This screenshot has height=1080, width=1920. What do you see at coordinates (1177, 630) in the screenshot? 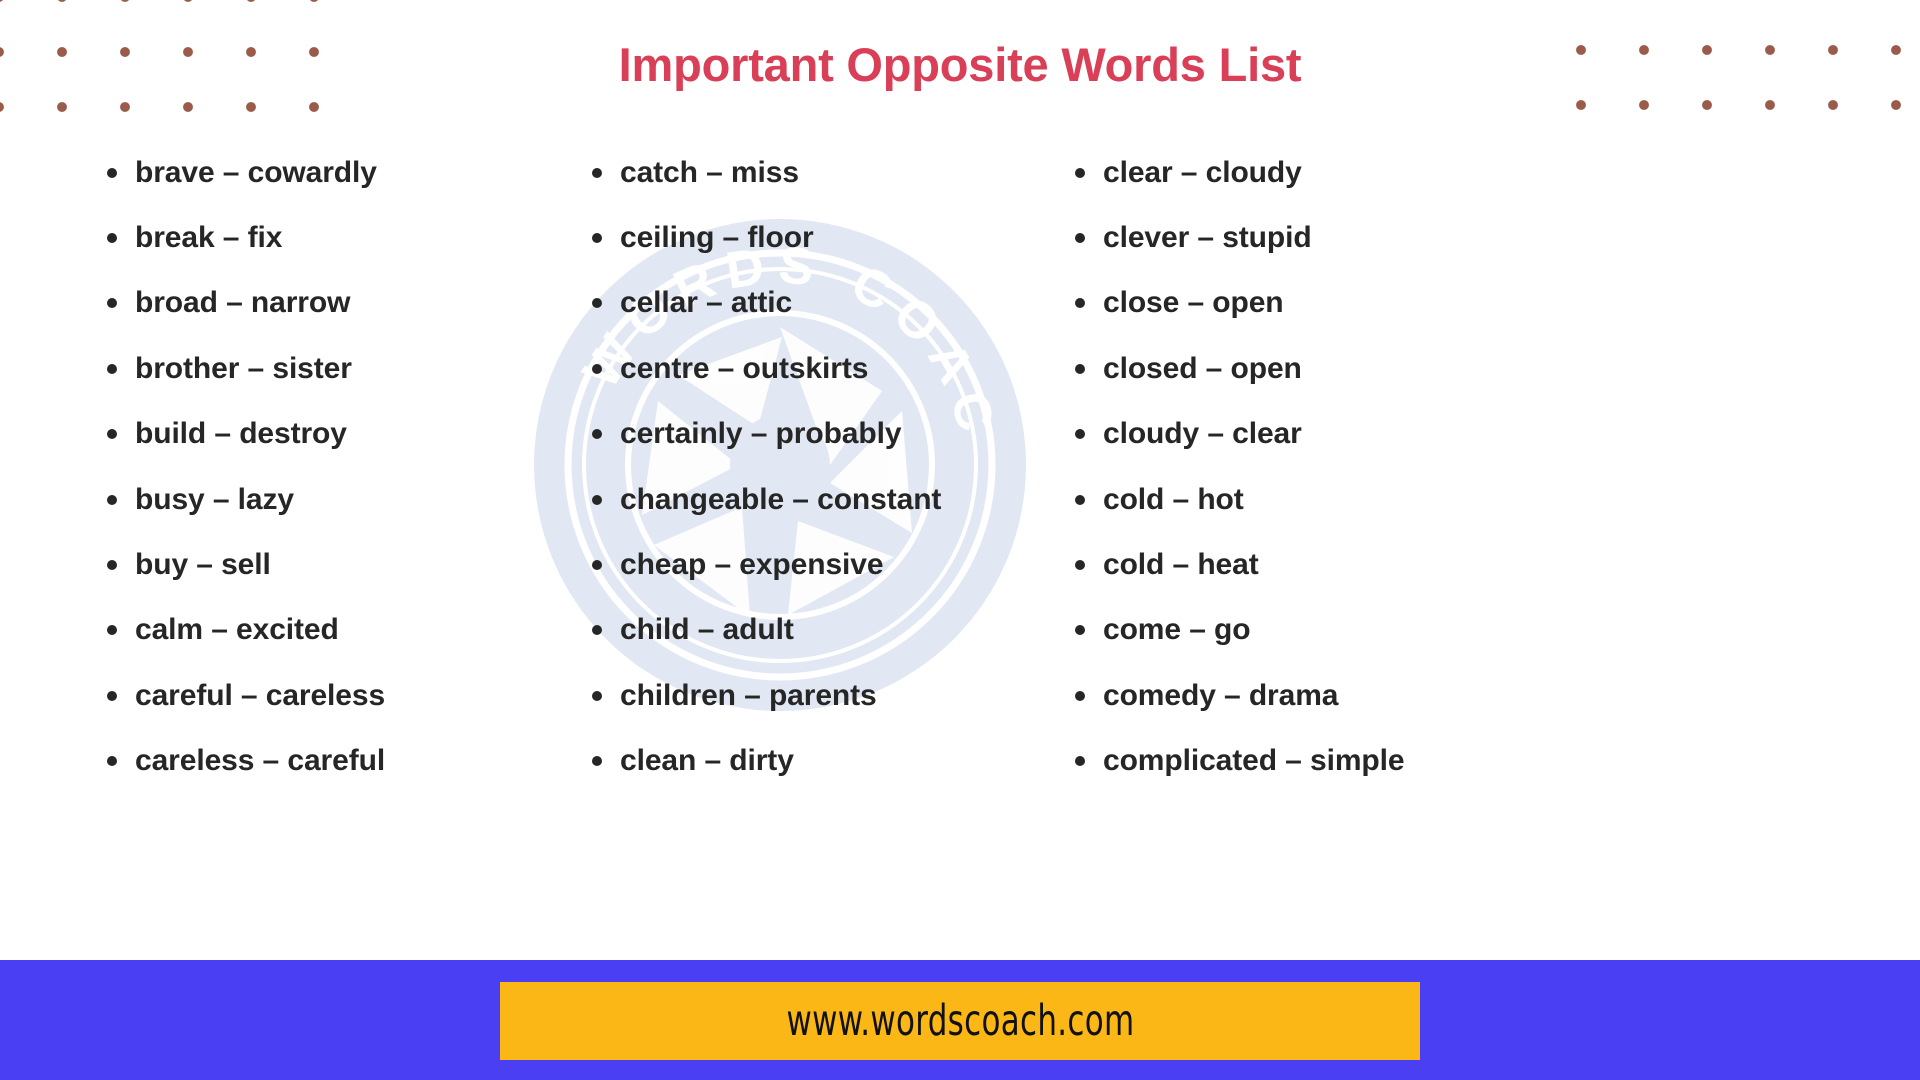
I see `word-pair: come – go` at bounding box center [1177, 630].